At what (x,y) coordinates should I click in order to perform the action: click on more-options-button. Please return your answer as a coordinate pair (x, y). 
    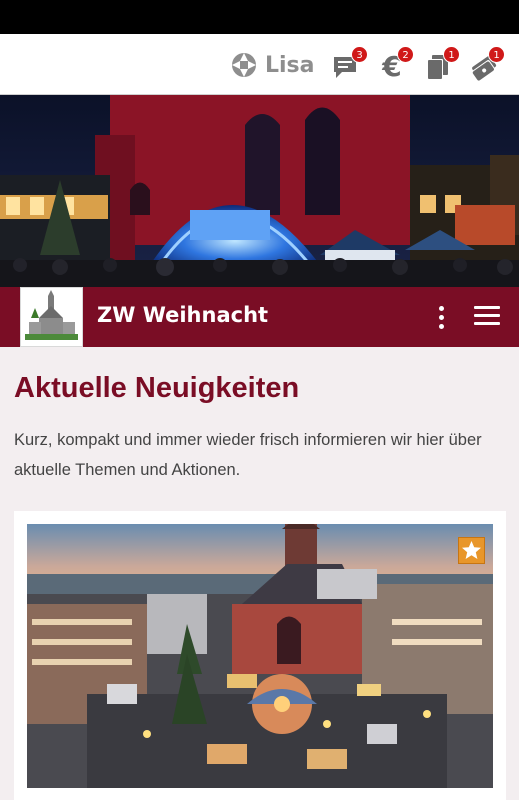
    Looking at the image, I should click on (441, 317).